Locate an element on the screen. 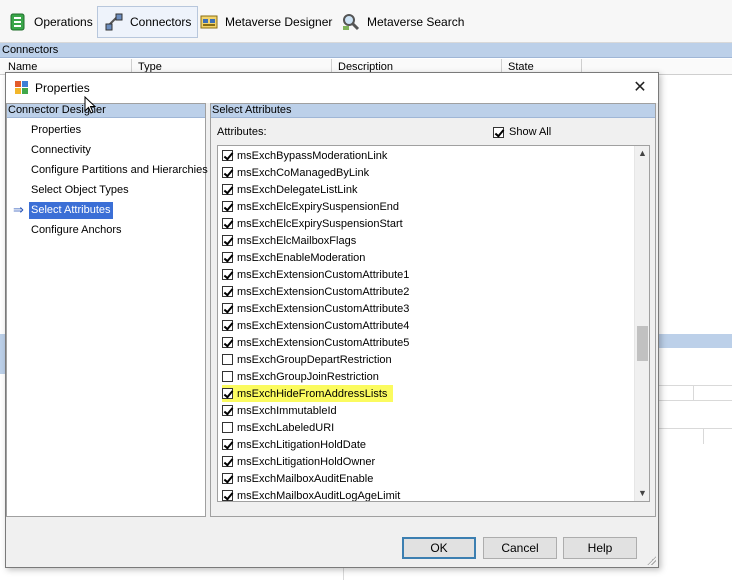 The height and width of the screenshot is (580, 732). attribute-row: msExchElcExpirySuspensionStart is located at coordinates (312, 223).